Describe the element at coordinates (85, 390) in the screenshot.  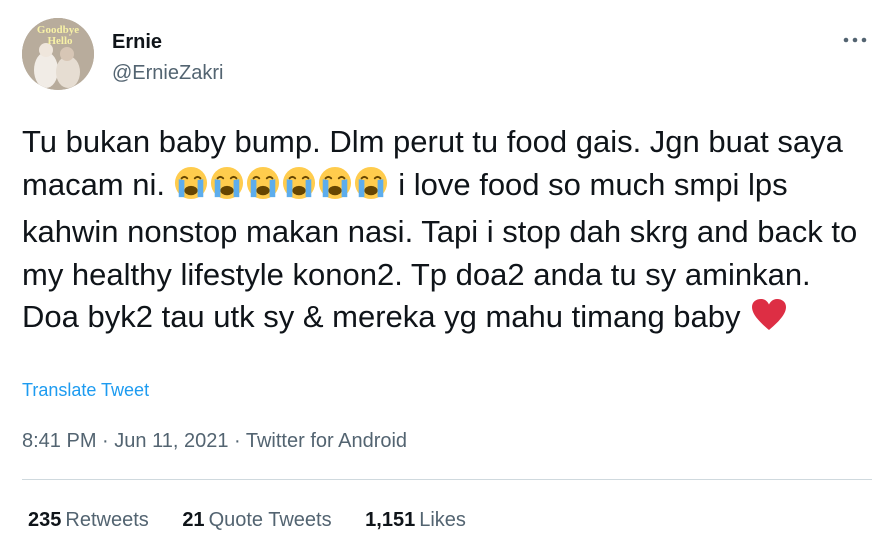
I see `translate-tweet-link: Translate Tweet` at that location.